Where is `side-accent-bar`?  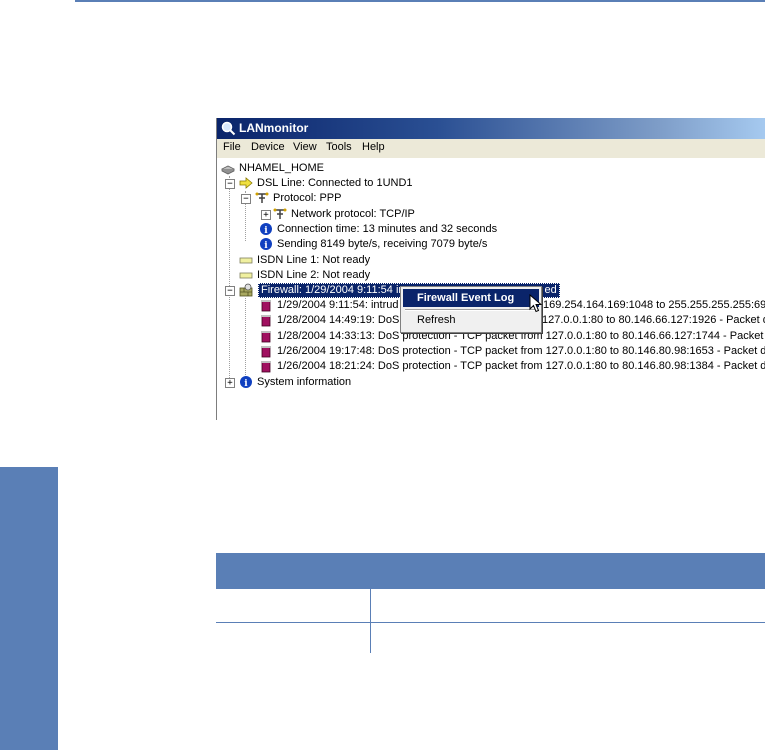
side-accent-bar is located at coordinates (29, 608).